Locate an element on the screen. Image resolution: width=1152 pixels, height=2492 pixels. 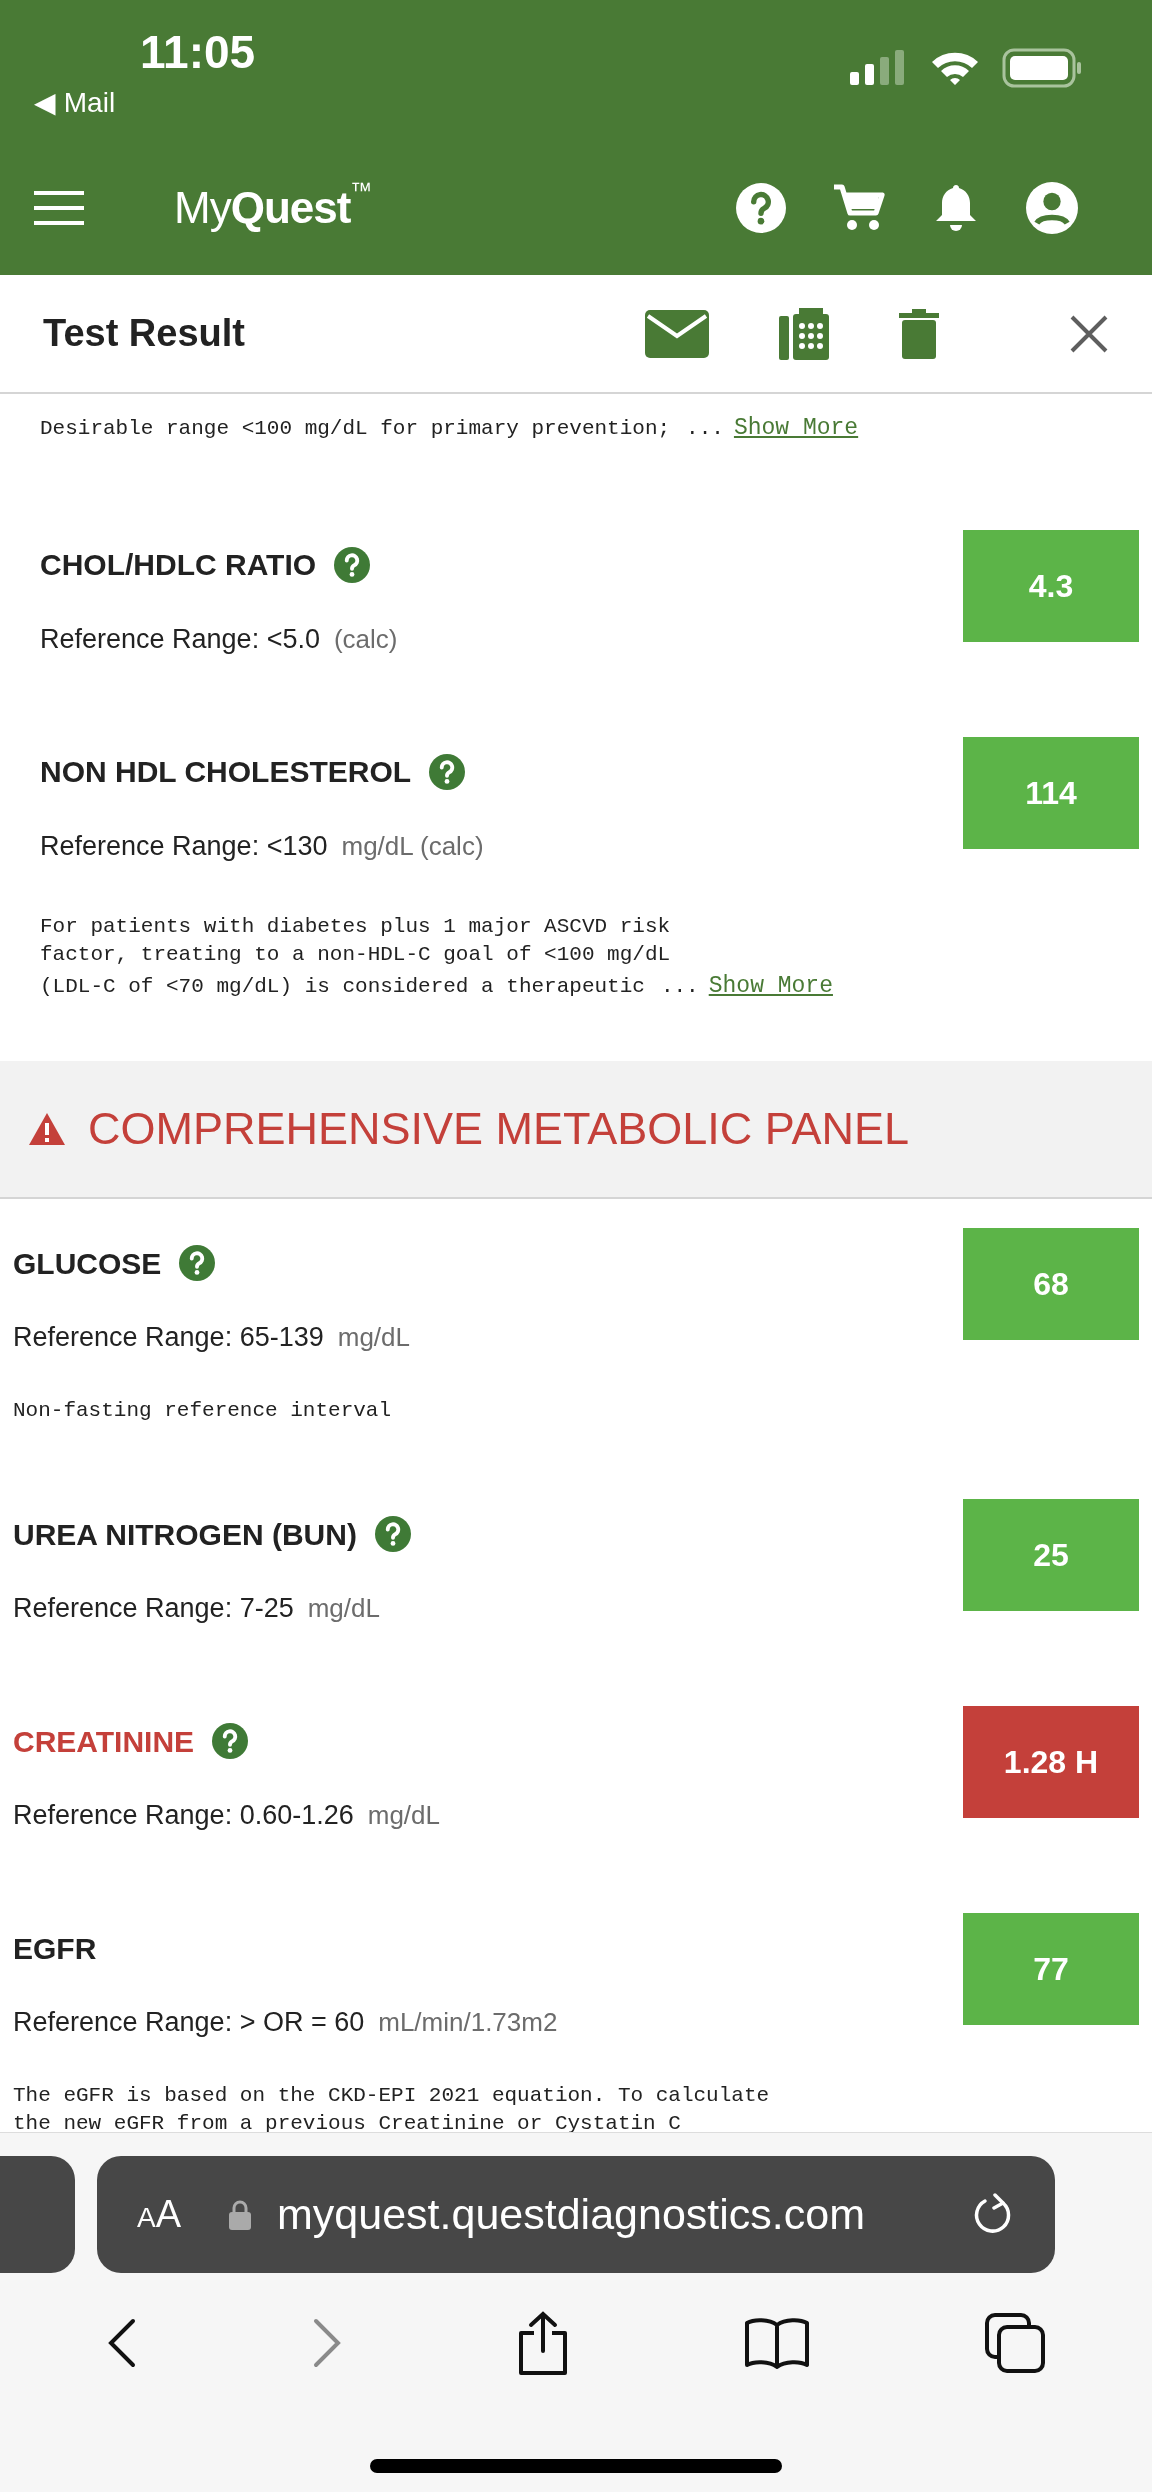
text-size-button: AA is located at coordinates (159, 2214).